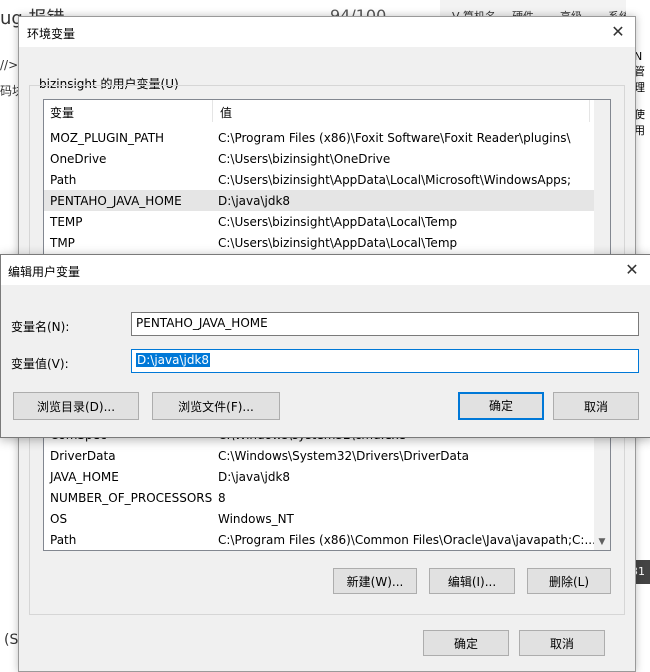 The height and width of the screenshot is (672, 650). Describe the element at coordinates (226, 112) in the screenshot. I see `column-header-value: 值` at that location.